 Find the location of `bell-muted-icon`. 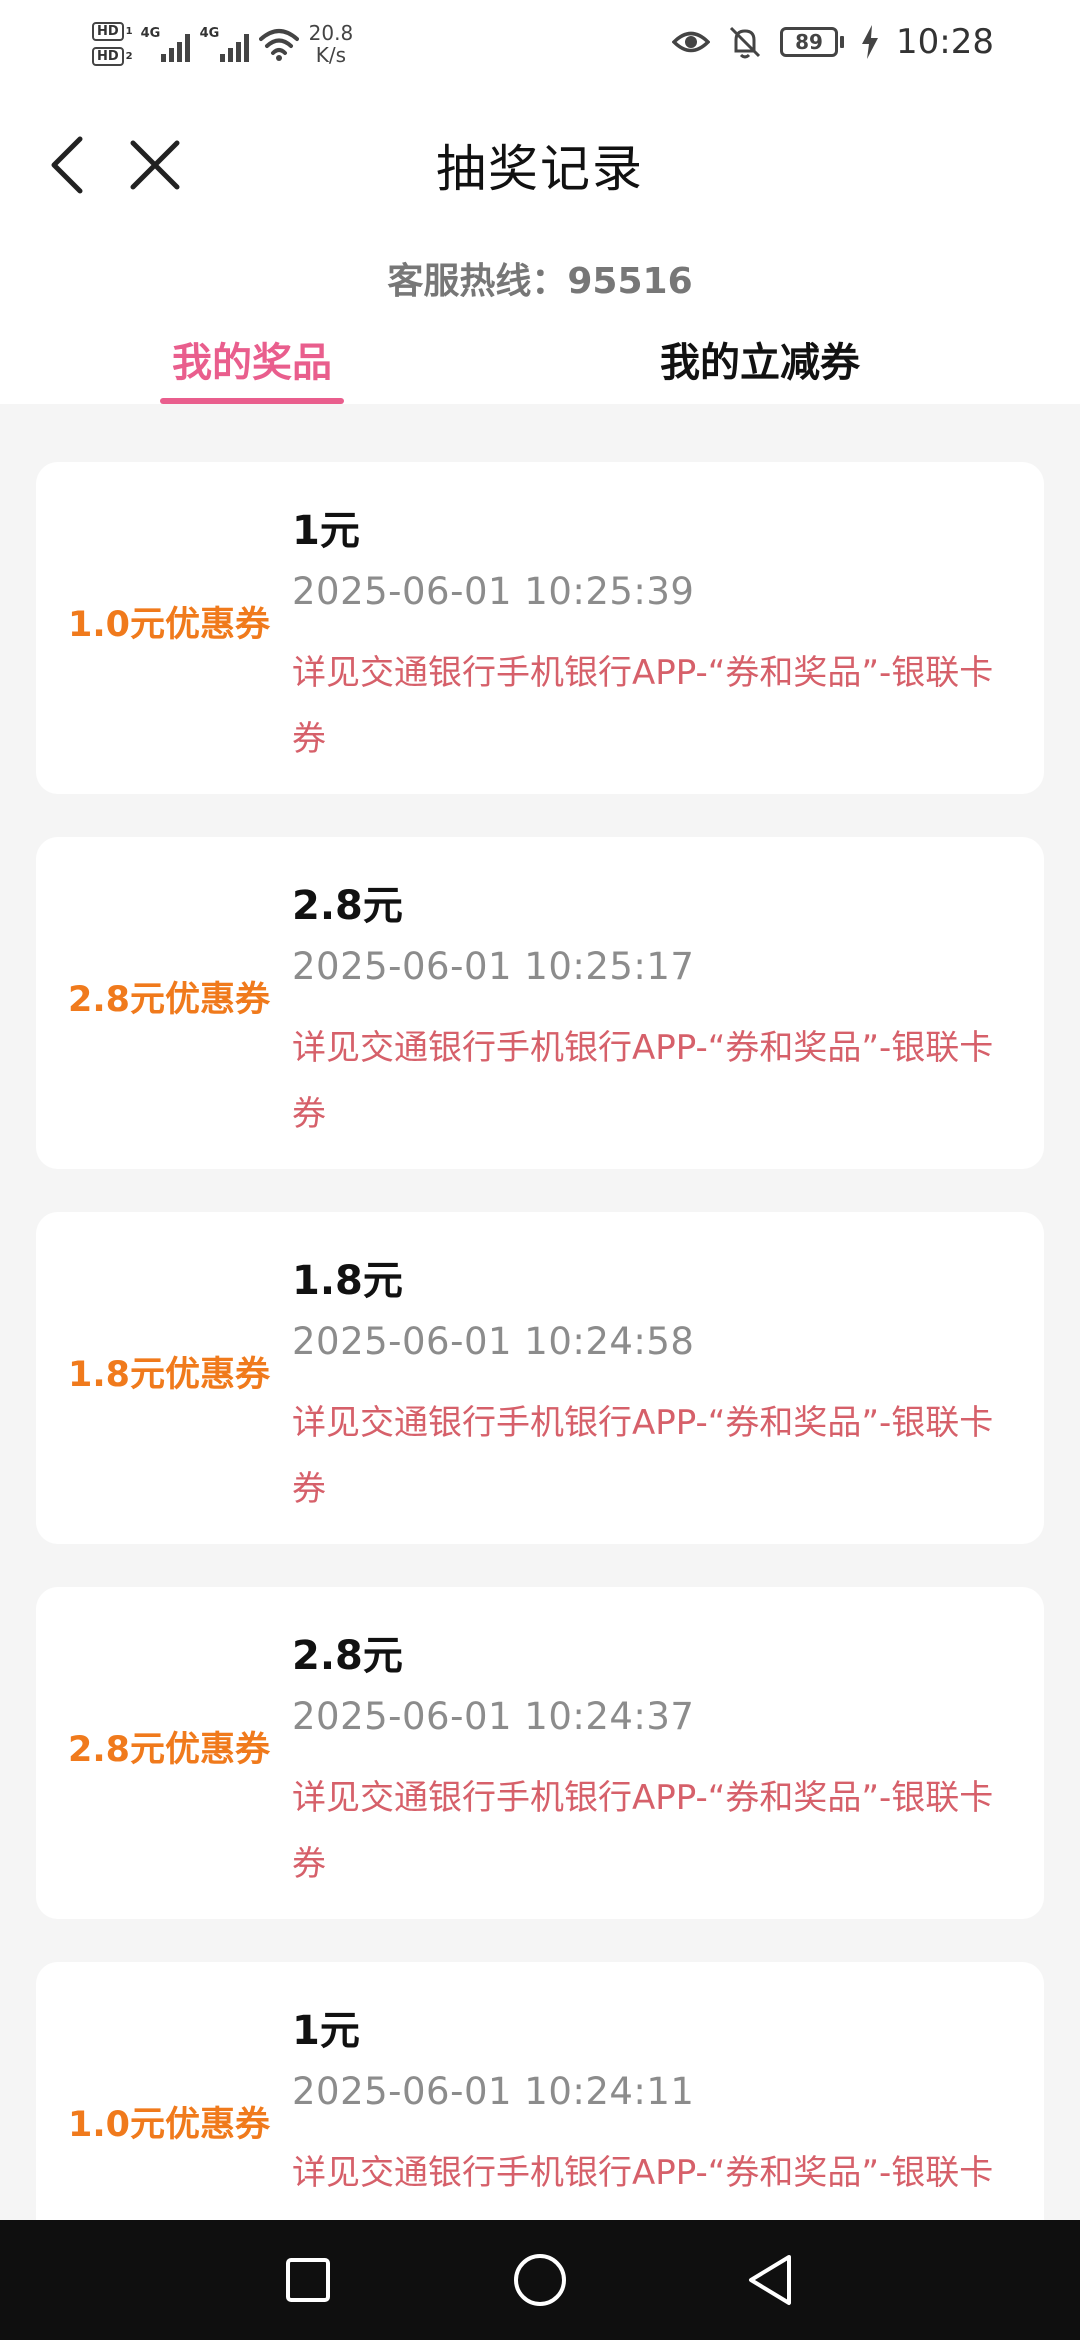

bell-muted-icon is located at coordinates (745, 42).